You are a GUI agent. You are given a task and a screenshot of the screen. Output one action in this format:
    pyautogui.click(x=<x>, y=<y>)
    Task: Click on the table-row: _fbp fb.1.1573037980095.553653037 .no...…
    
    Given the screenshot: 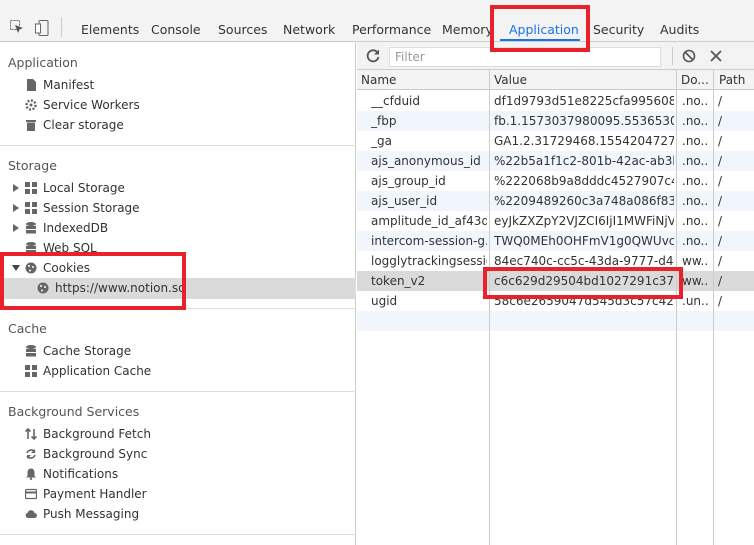 What is the action you would take?
    pyautogui.click(x=555, y=121)
    